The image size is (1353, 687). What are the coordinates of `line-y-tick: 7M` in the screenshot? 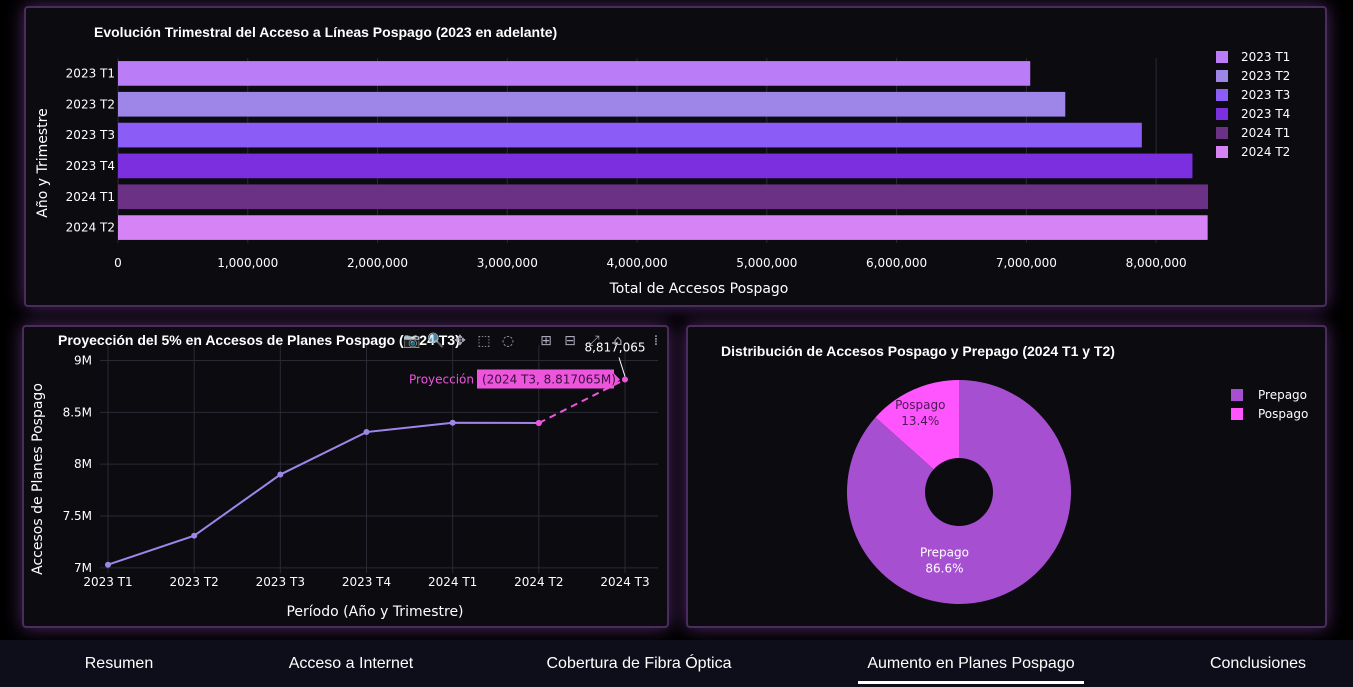 It's located at (83, 568).